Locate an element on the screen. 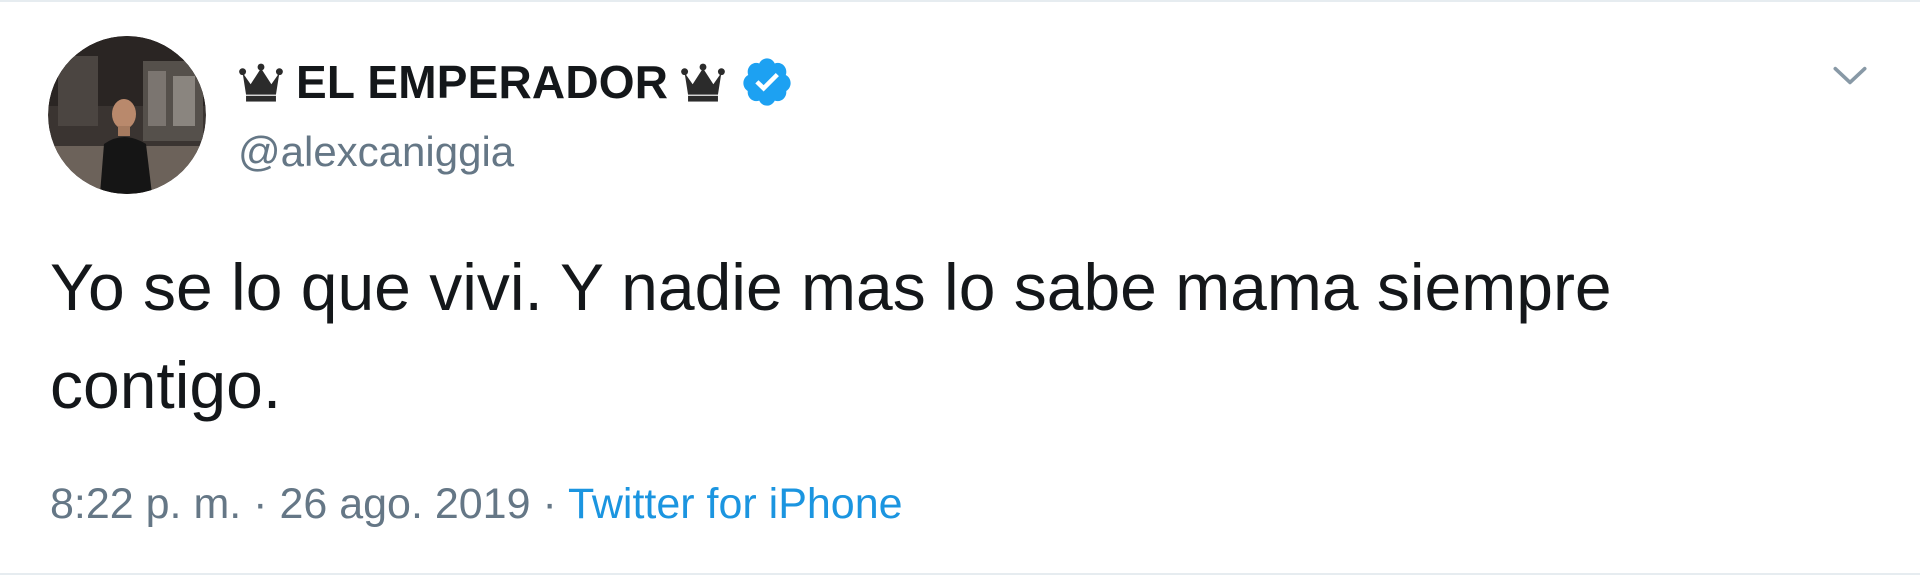 This screenshot has height=575, width=1920. tweet-date: 26 ago. 2019 is located at coordinates (404, 504).